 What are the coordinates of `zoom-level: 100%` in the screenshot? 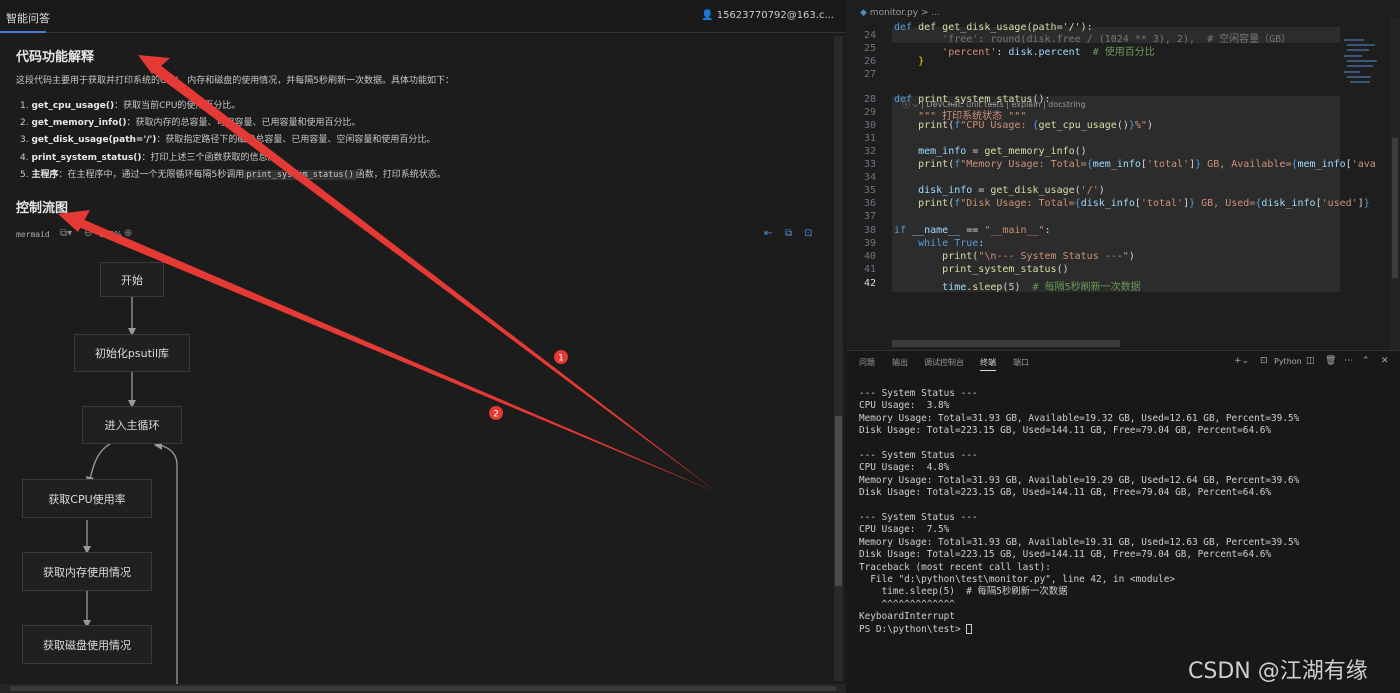 It's located at (110, 234).